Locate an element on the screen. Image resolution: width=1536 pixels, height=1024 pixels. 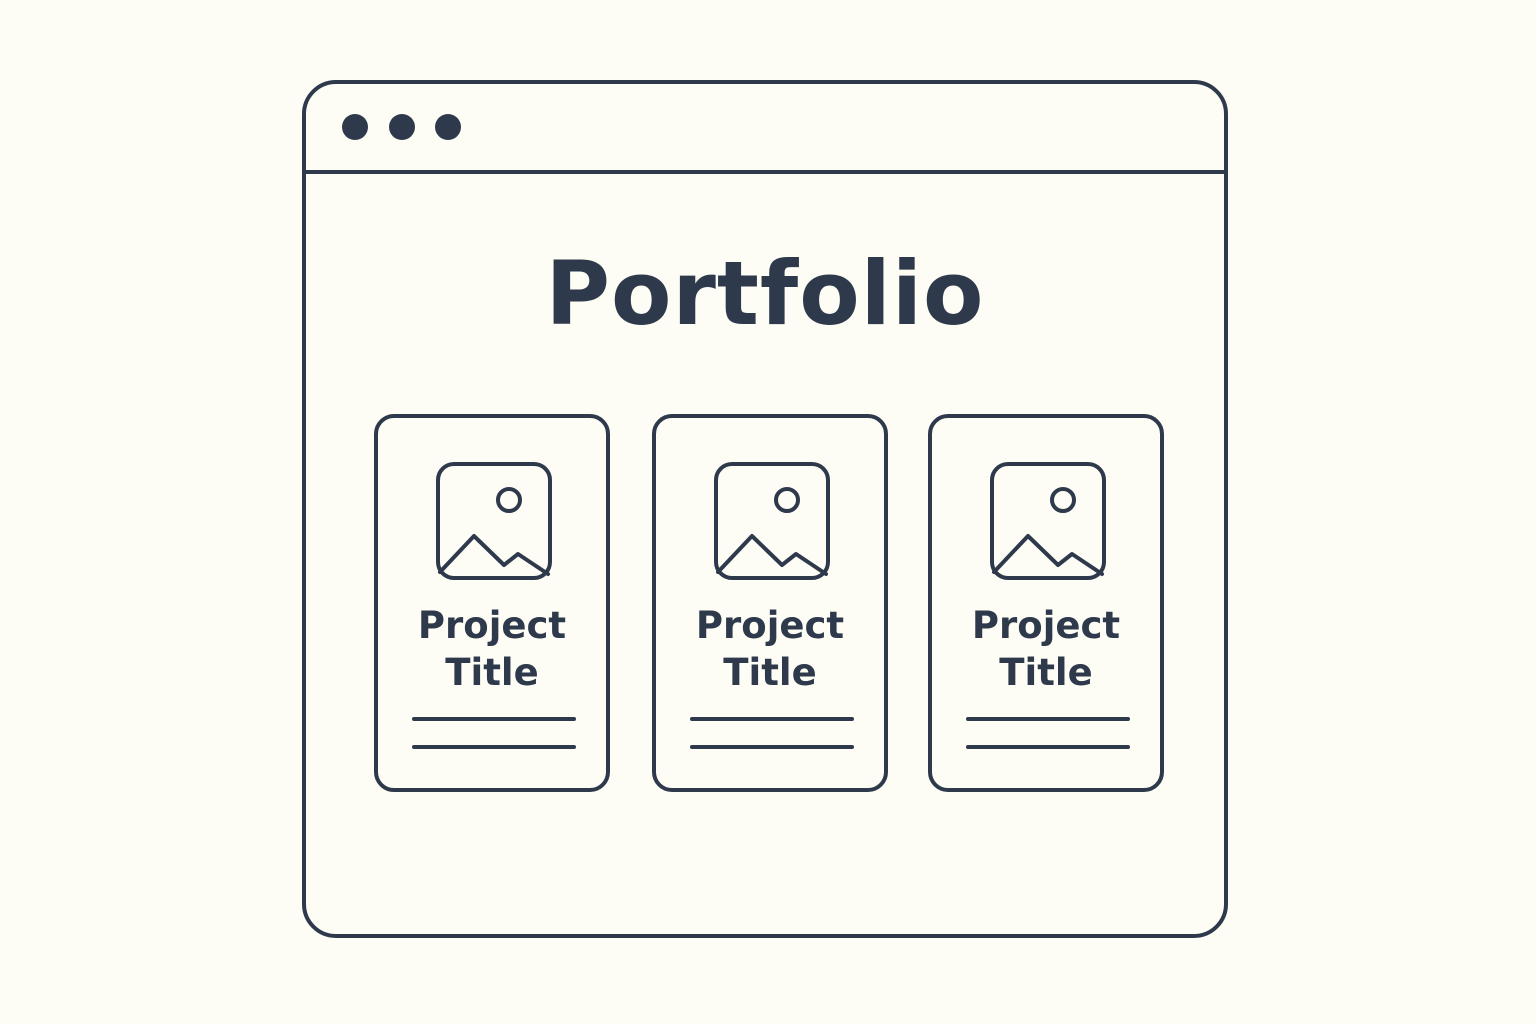
window-title-bar is located at coordinates (765, 129).